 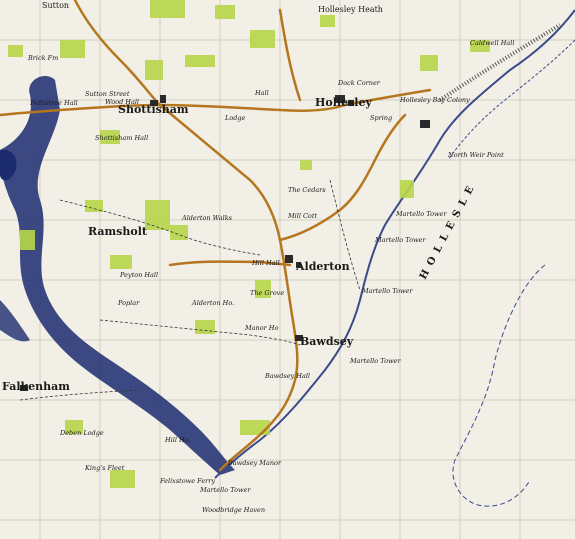 What do you see at coordinates (359, 83) in the screenshot?
I see `label-dock-corner: Dock Corner` at bounding box center [359, 83].